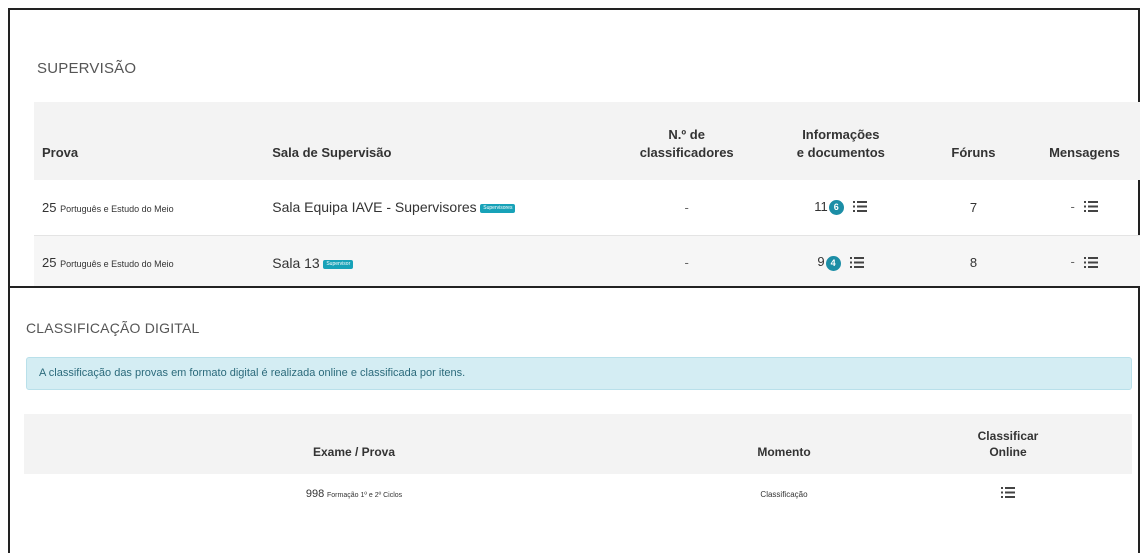 The image size is (1140, 553). I want to click on header-online-line1: Classificar, so click(1008, 436).